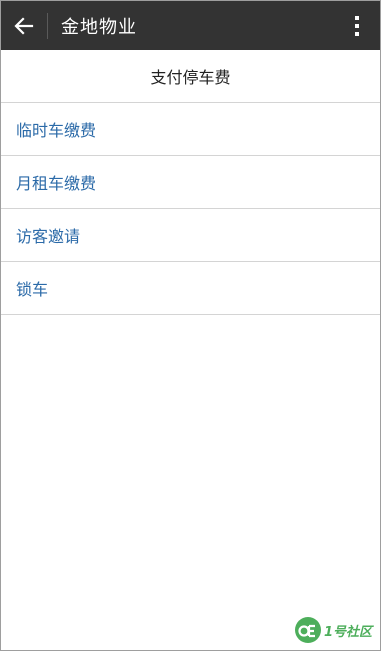 The height and width of the screenshot is (651, 381). What do you see at coordinates (99, 27) in the screenshot?
I see `app-title: 金地物业` at bounding box center [99, 27].